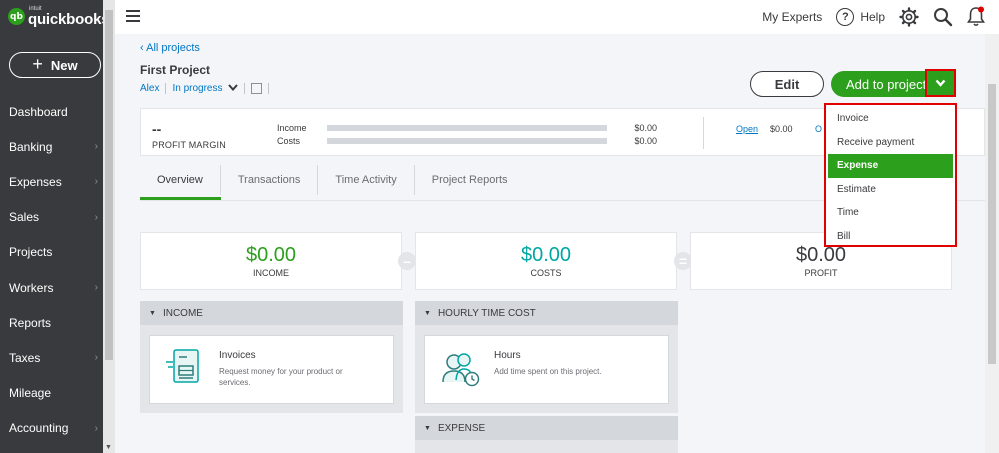 Image resolution: width=999 pixels, height=453 pixels. I want to click on sidebar-item-label: Projects, so click(31, 252).